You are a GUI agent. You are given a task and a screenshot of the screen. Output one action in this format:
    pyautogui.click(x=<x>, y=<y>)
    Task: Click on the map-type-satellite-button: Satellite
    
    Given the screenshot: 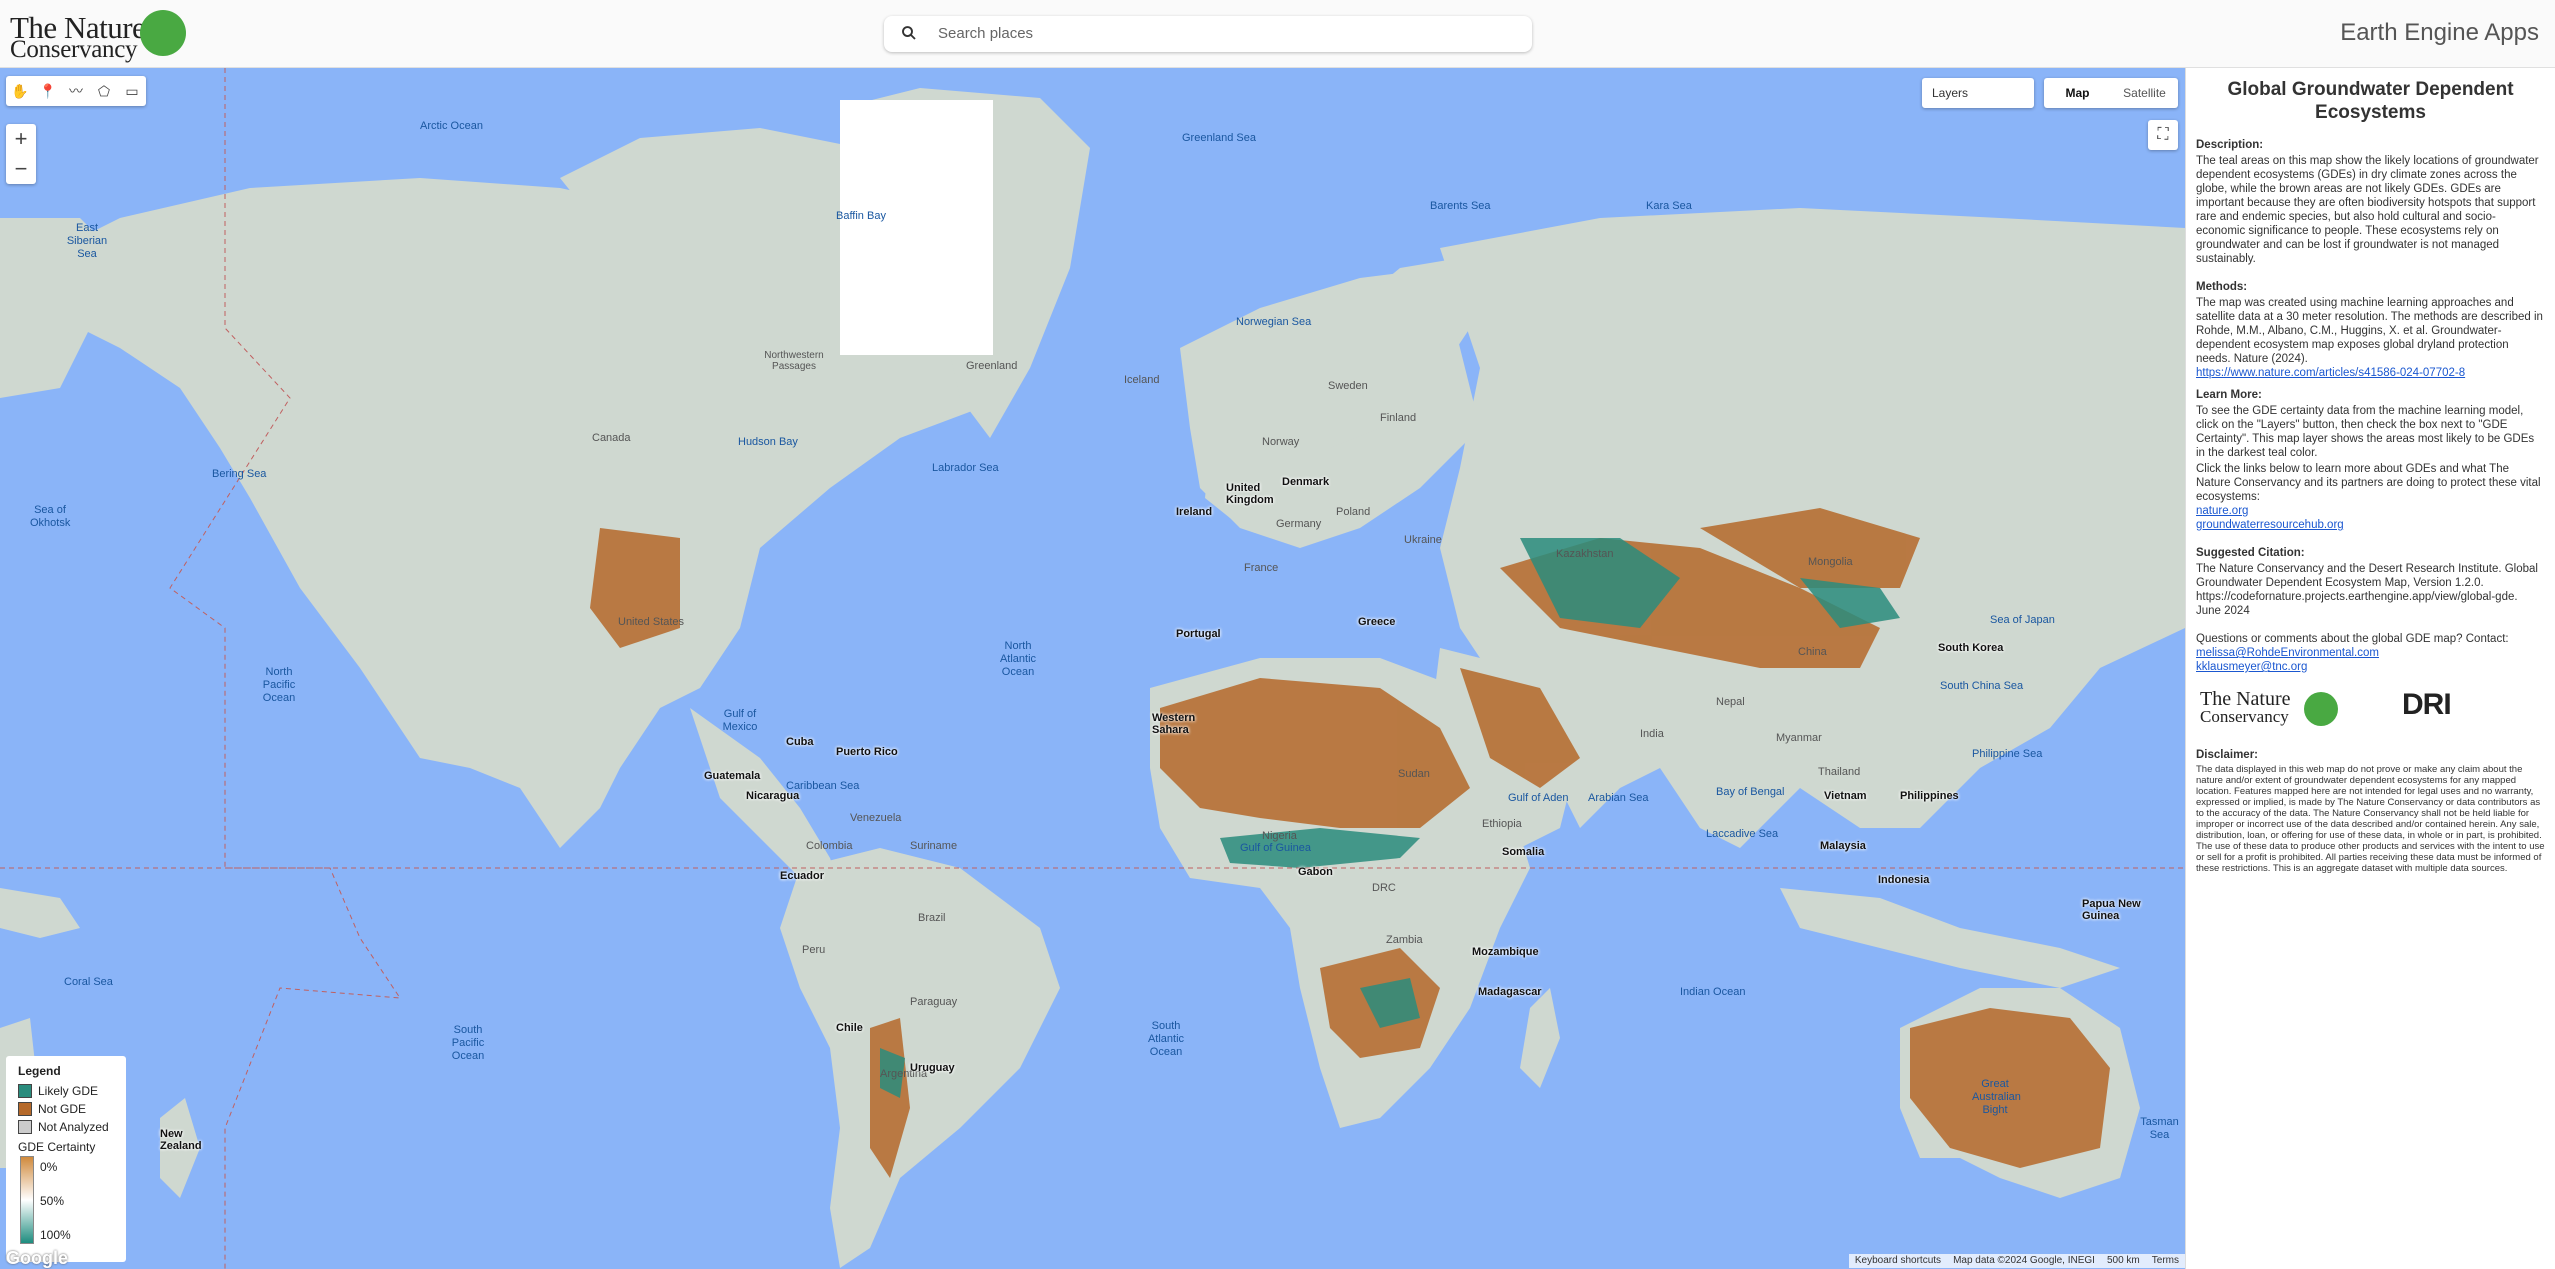 What is the action you would take?
    pyautogui.click(x=2144, y=93)
    